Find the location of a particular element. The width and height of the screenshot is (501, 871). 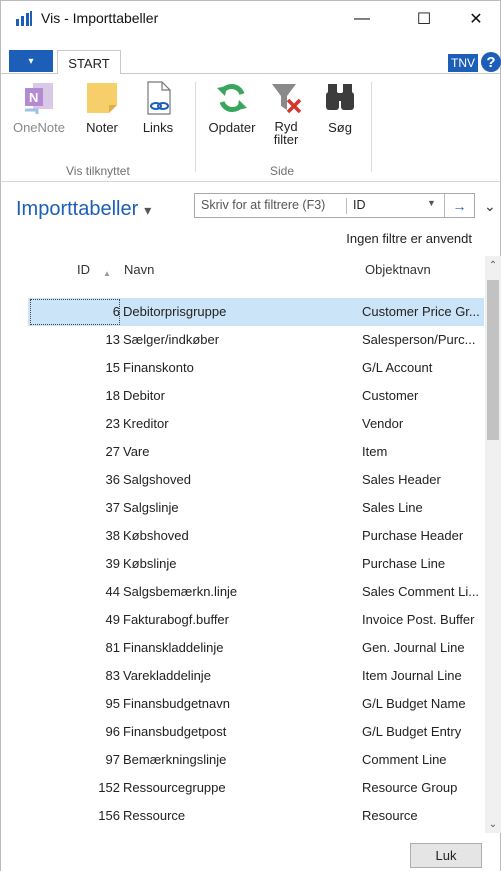

cell-name: Kreditor is located at coordinates (146, 423).